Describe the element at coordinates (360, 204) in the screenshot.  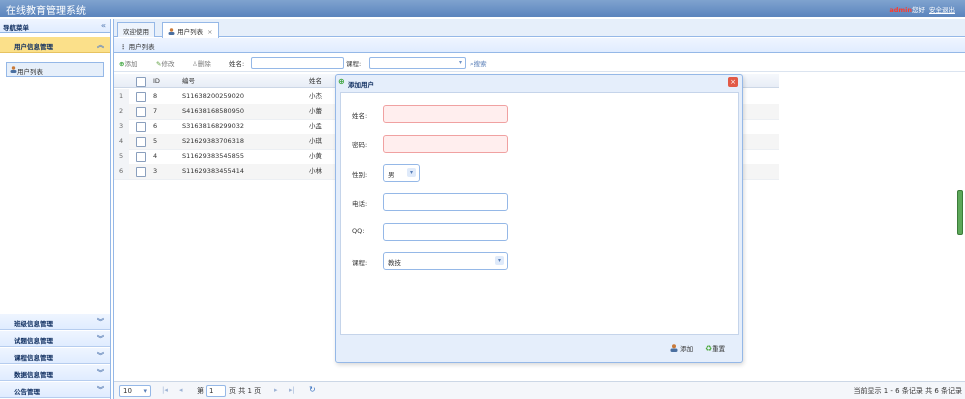
I see `phone-label: 电话:` at that location.